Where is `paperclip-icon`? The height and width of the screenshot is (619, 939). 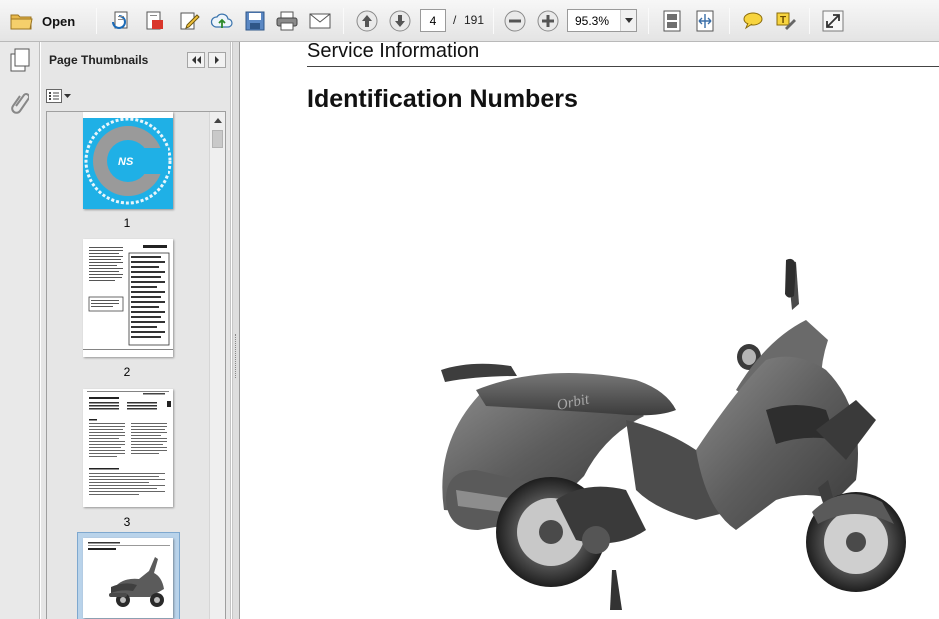 paperclip-icon is located at coordinates (20, 103).